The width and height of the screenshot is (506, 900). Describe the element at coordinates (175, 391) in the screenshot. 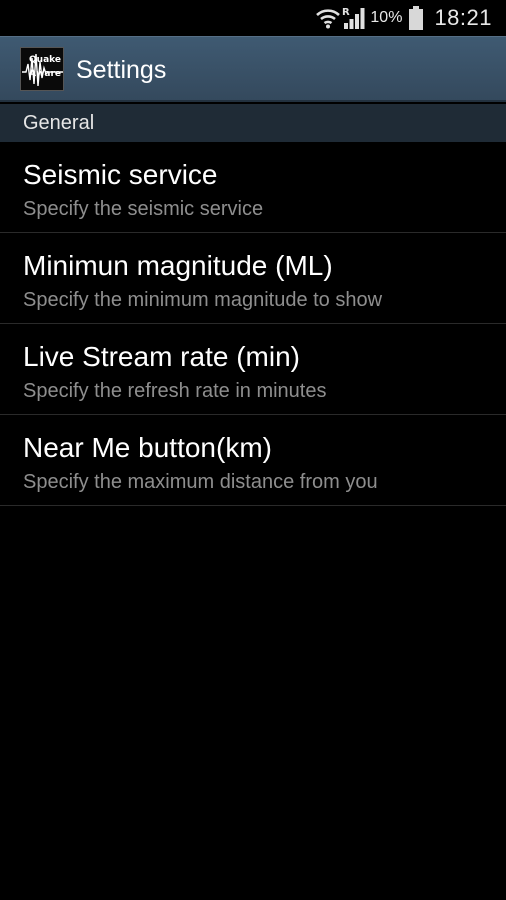

I see `pref-summary: Specify the refresh rate in minutes` at that location.